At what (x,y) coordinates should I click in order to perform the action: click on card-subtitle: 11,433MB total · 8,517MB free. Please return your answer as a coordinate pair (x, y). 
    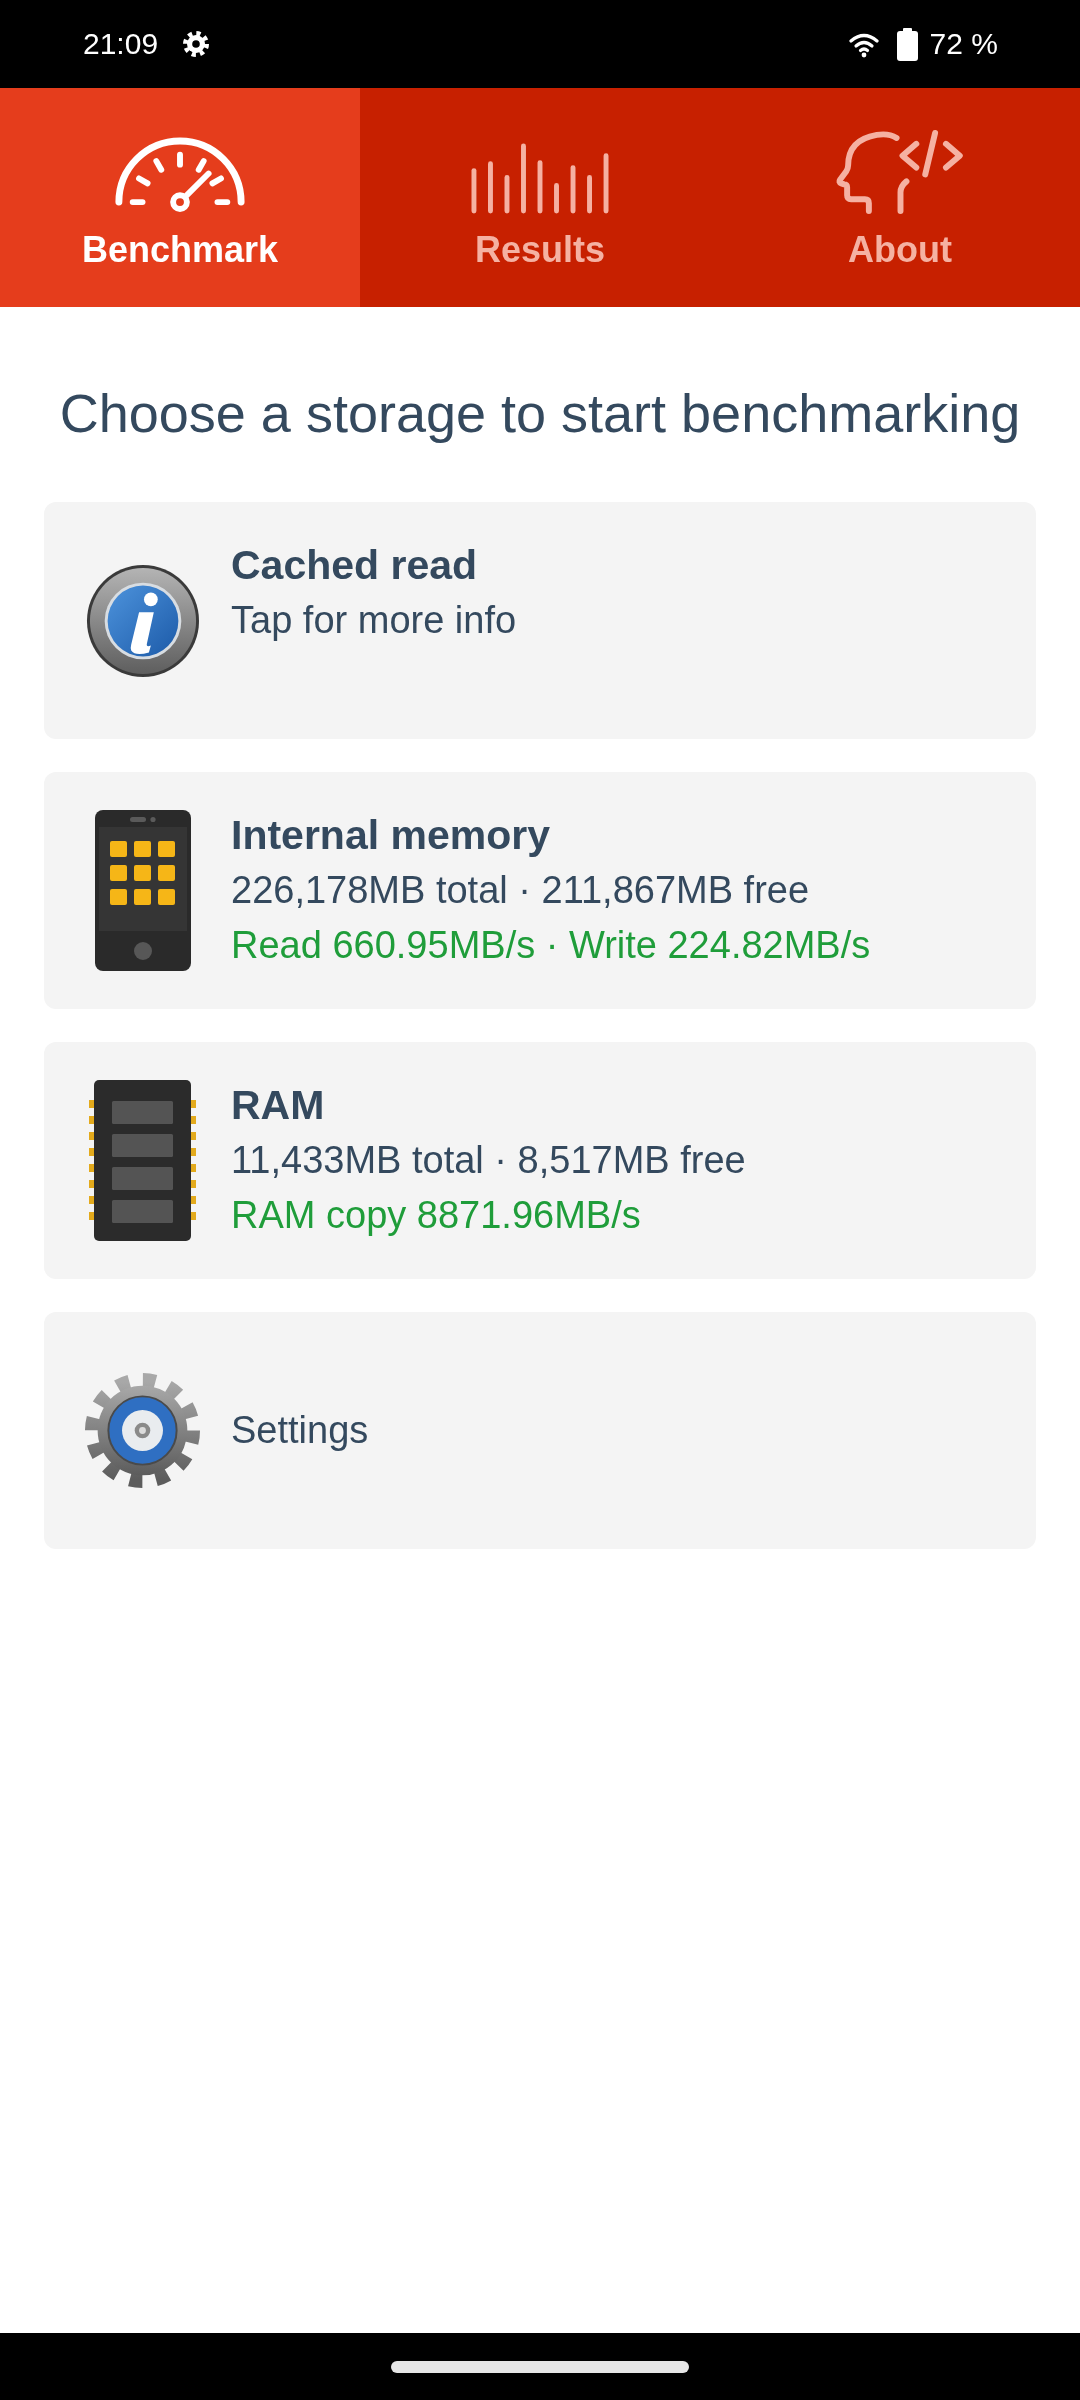
    Looking at the image, I should click on (488, 1160).